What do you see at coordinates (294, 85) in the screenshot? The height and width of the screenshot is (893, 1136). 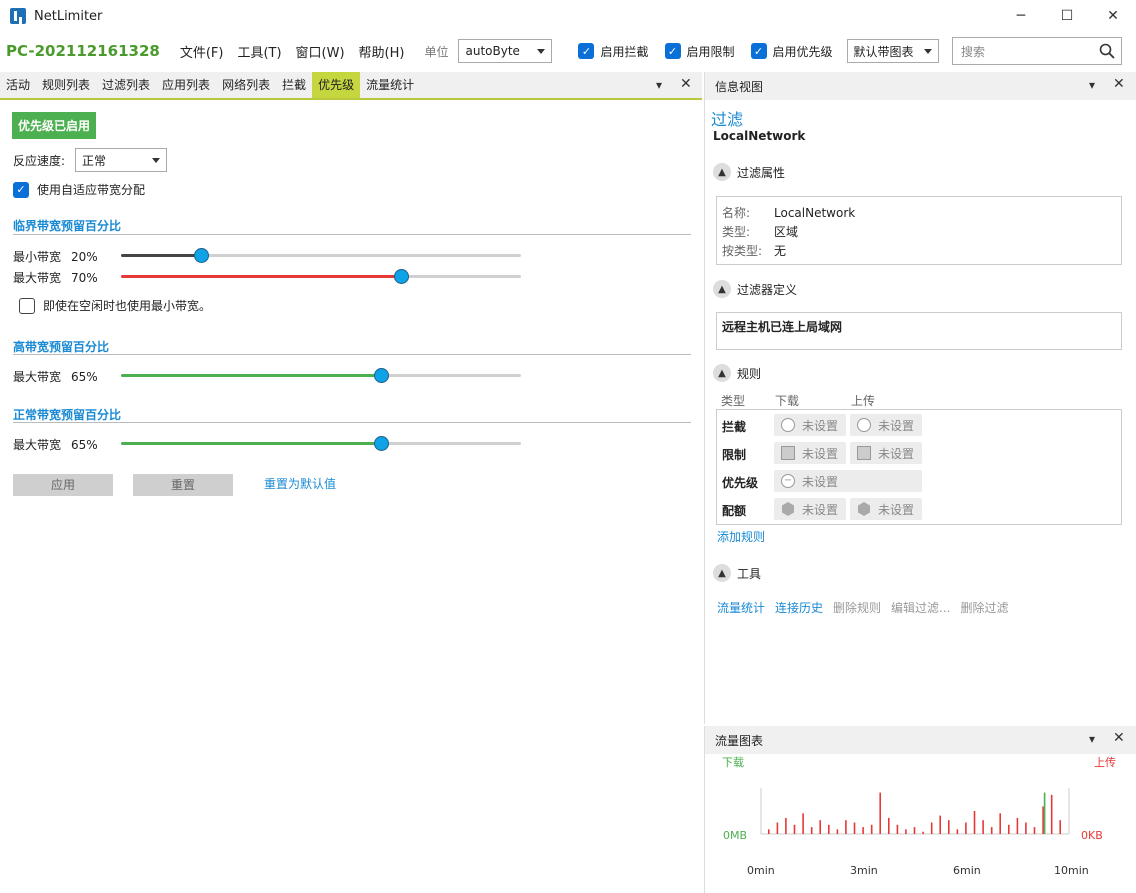 I see `tab-block: 拦截` at bounding box center [294, 85].